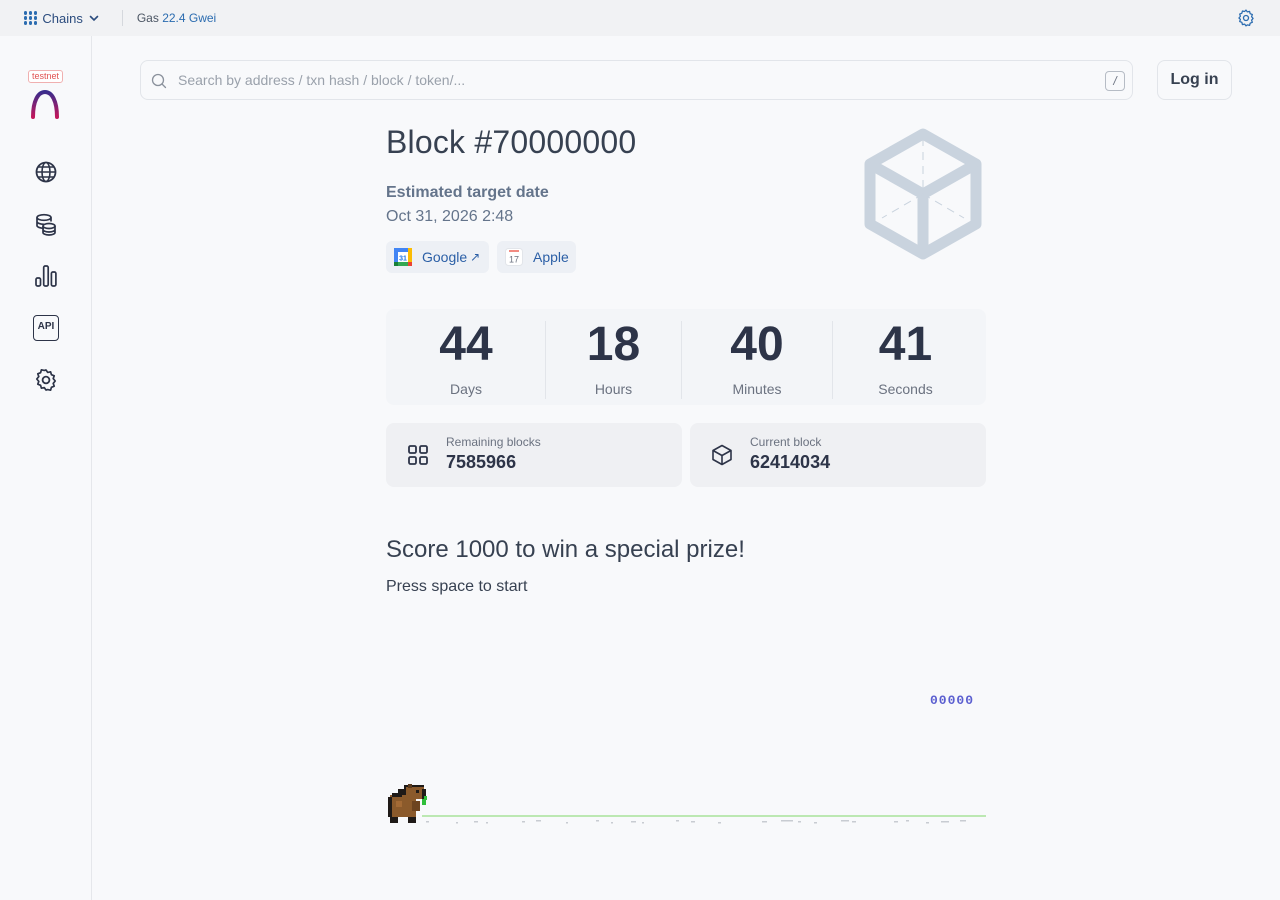  What do you see at coordinates (511, 142) in the screenshot?
I see `page-title: Block #70000000` at bounding box center [511, 142].